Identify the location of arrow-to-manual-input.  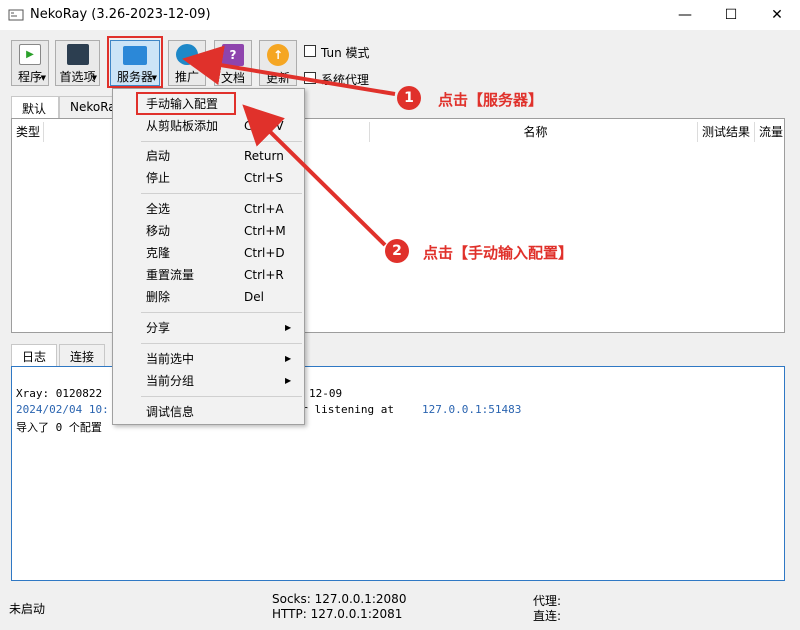
(314, 175).